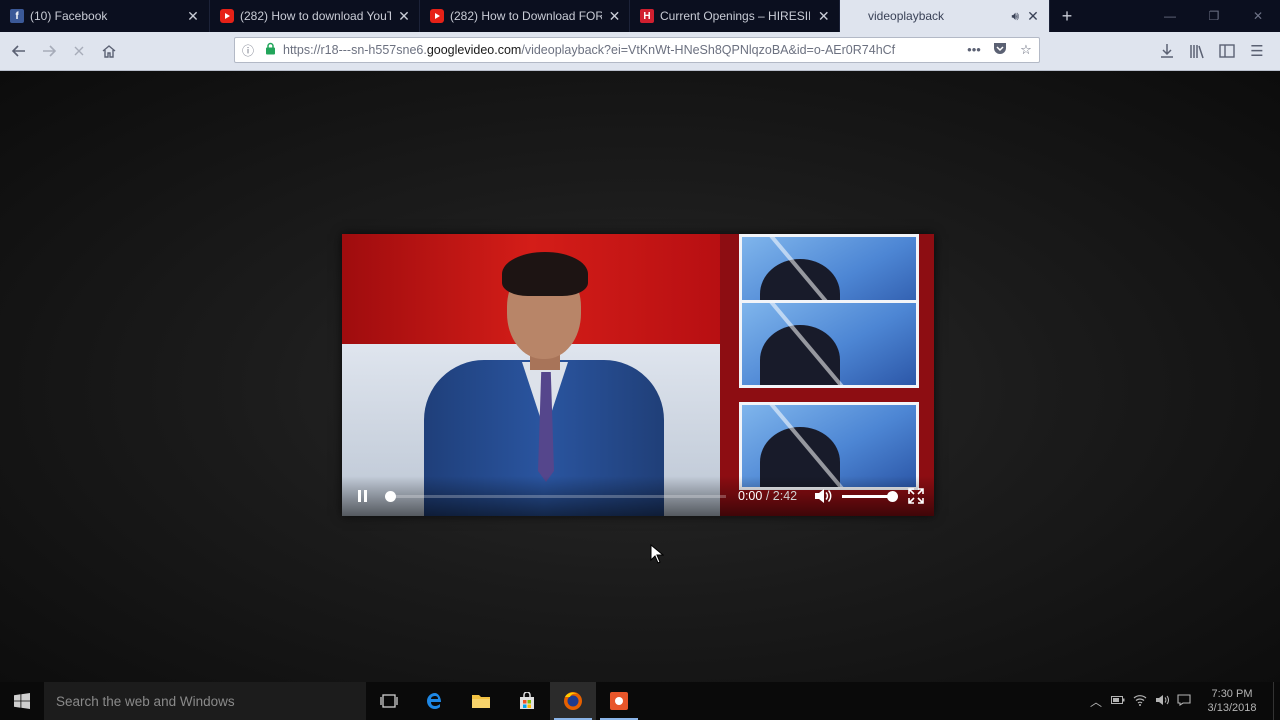 This screenshot has height=720, width=1280. Describe the element at coordinates (555, 496) in the screenshot. I see `seek-bar` at that location.